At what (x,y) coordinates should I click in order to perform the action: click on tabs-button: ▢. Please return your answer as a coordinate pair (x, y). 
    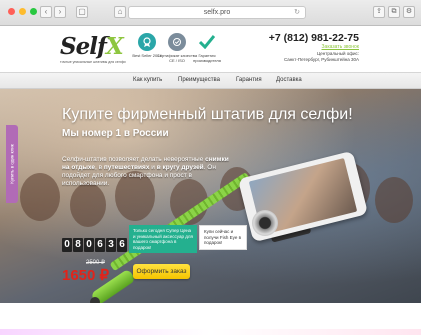
    Looking at the image, I should click on (82, 12).